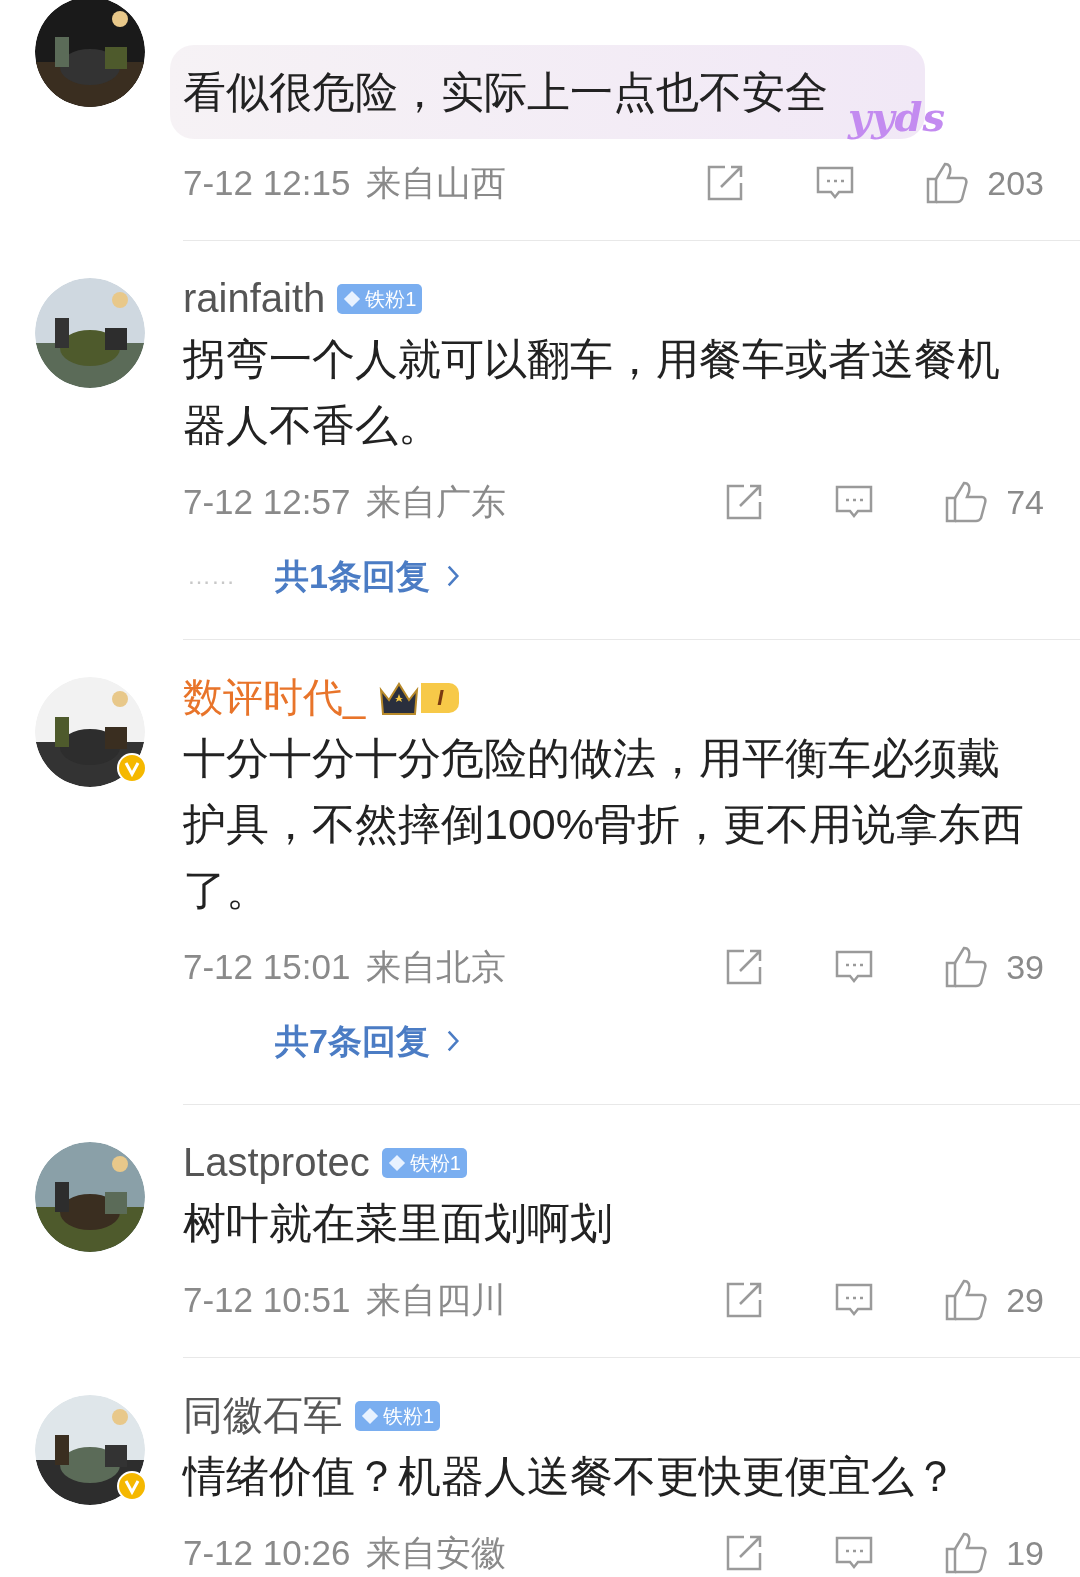 This screenshot has width=1080, height=1577. I want to click on timestamp: 7-12 12:15, so click(267, 182).